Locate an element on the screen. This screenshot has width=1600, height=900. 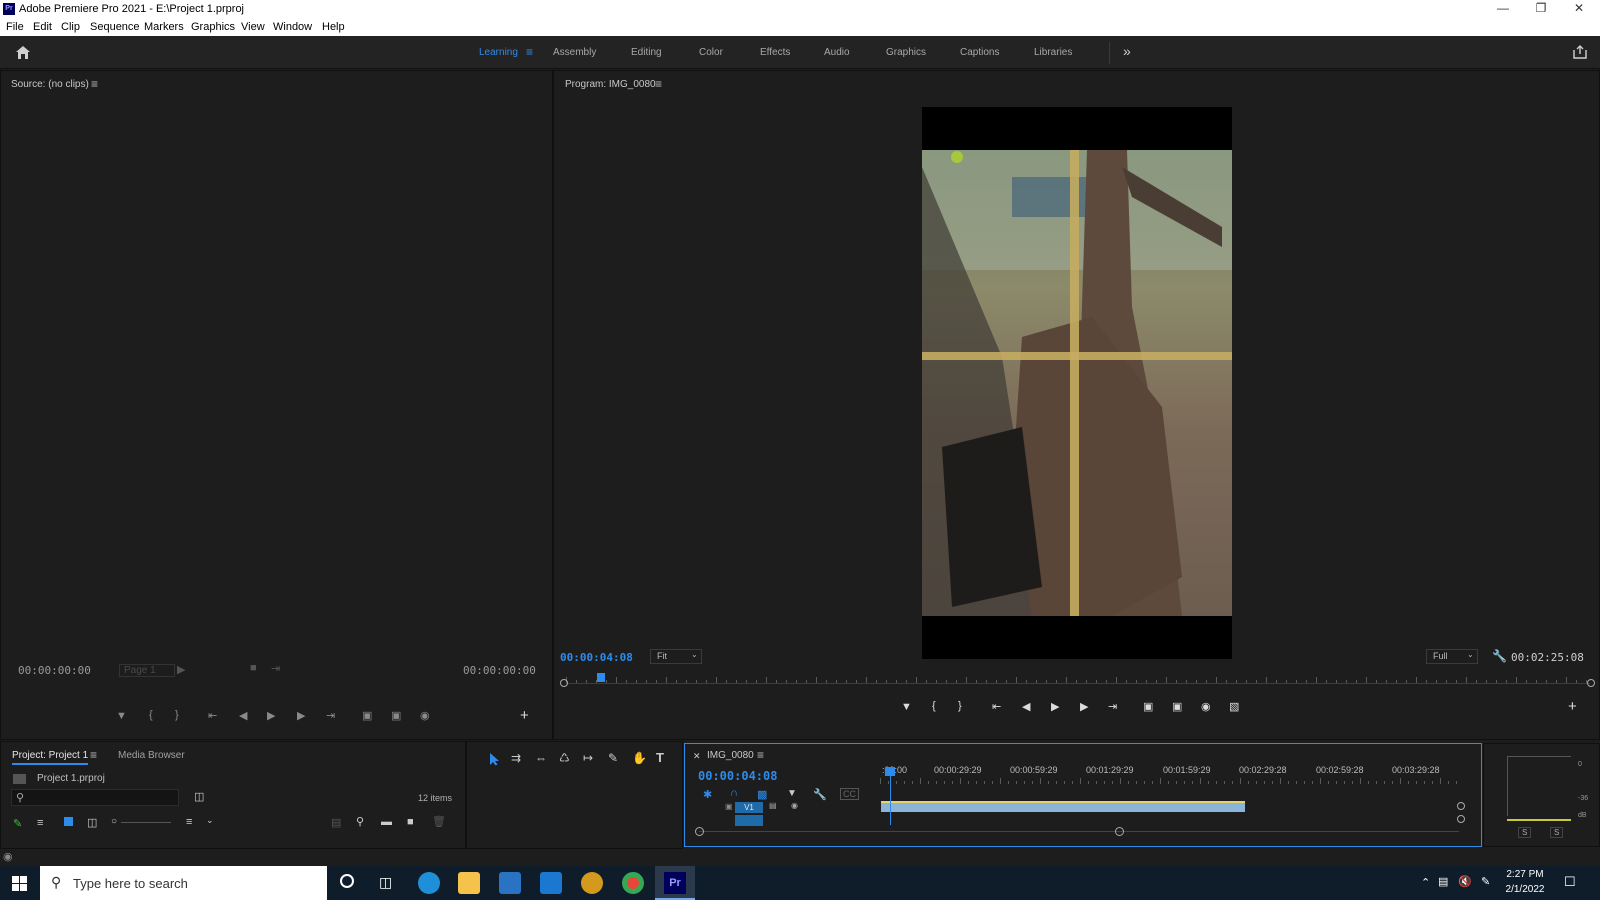
source-page-next-icon: ▶ is located at coordinates (181, 669).